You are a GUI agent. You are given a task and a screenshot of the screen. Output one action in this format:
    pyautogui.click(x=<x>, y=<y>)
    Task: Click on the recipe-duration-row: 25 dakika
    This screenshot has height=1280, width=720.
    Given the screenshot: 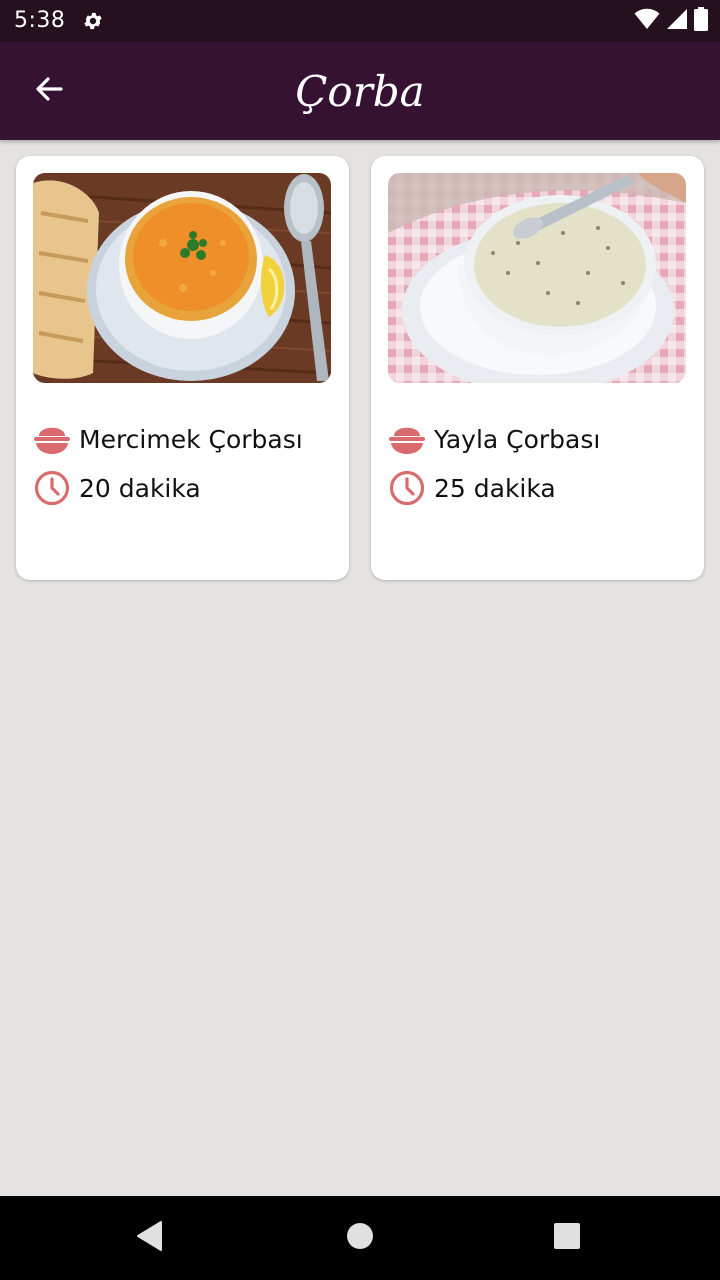 What is the action you would take?
    pyautogui.click(x=472, y=488)
    